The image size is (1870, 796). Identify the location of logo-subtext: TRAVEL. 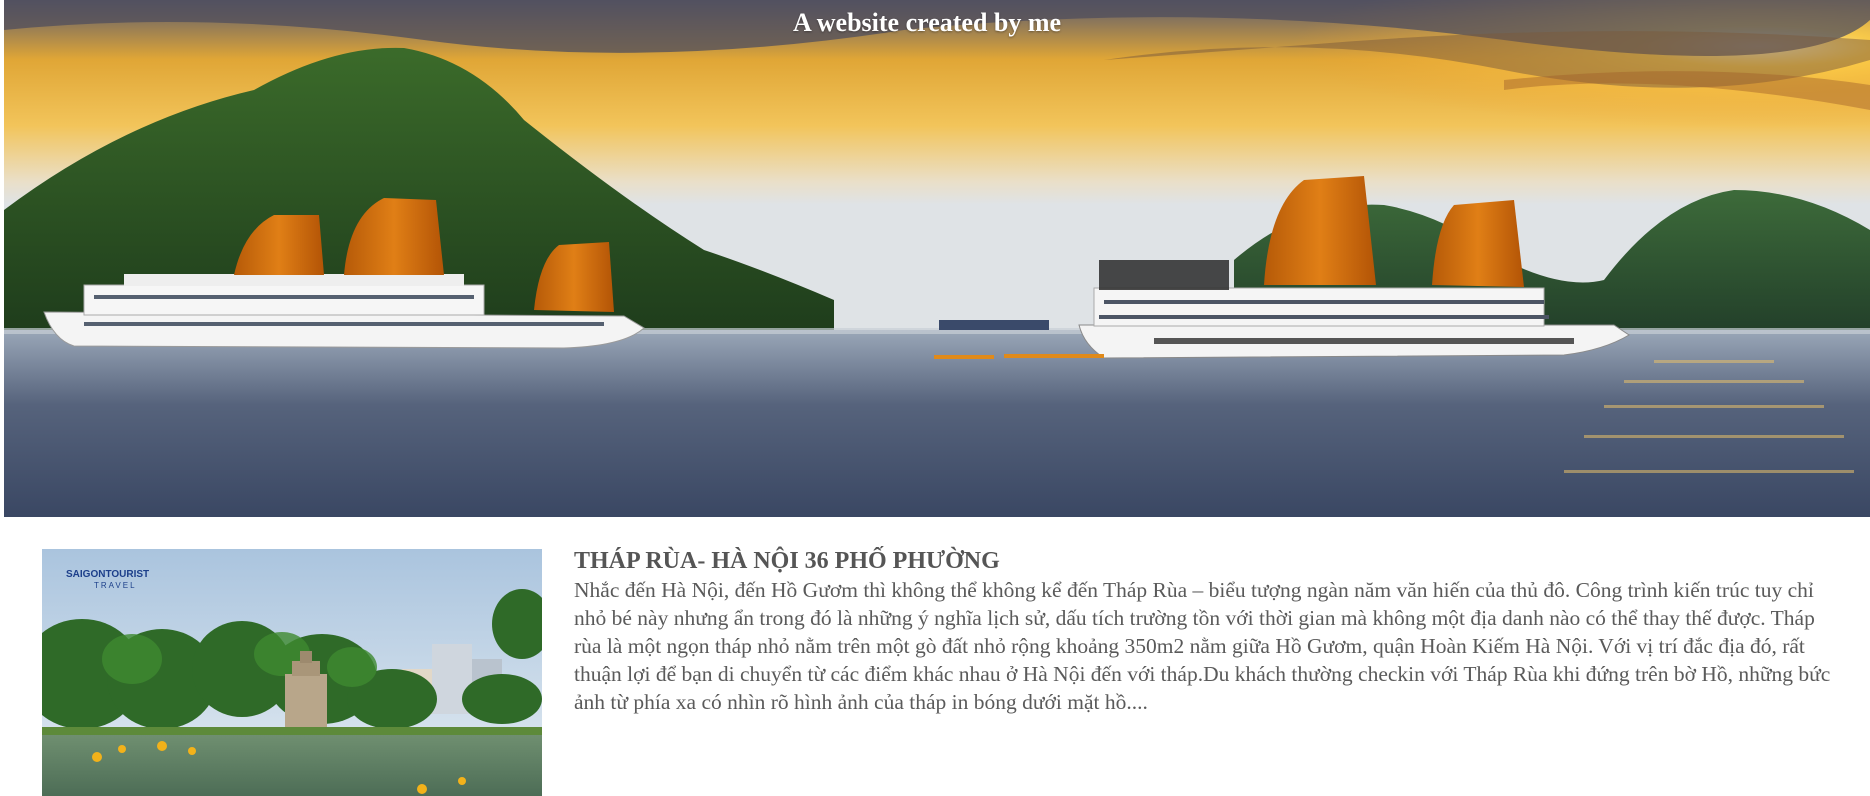
(115, 585).